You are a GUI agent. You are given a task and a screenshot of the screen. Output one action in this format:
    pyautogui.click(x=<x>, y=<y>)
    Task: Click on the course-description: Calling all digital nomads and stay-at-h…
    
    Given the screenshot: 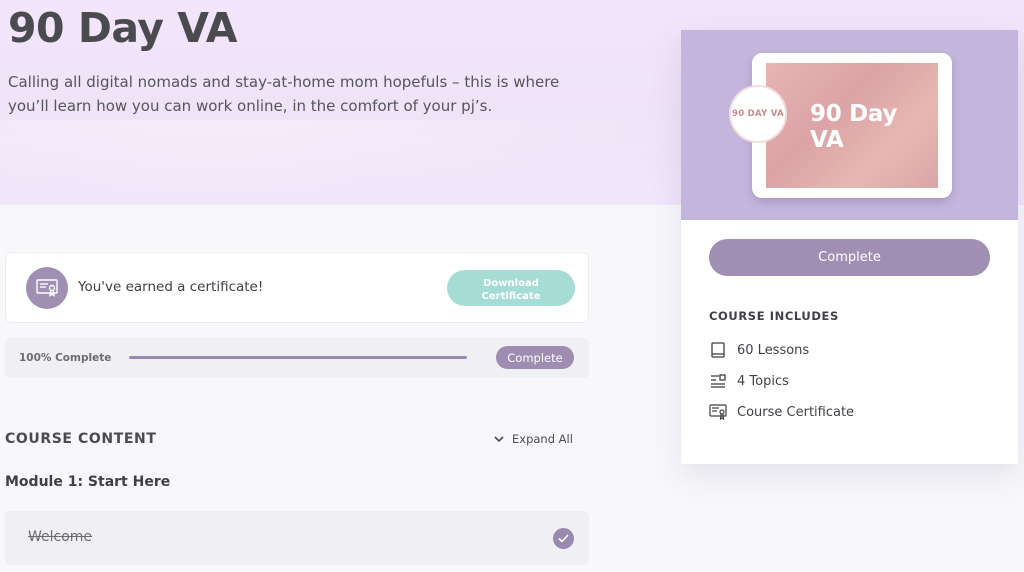 What is the action you would take?
    pyautogui.click(x=284, y=94)
    